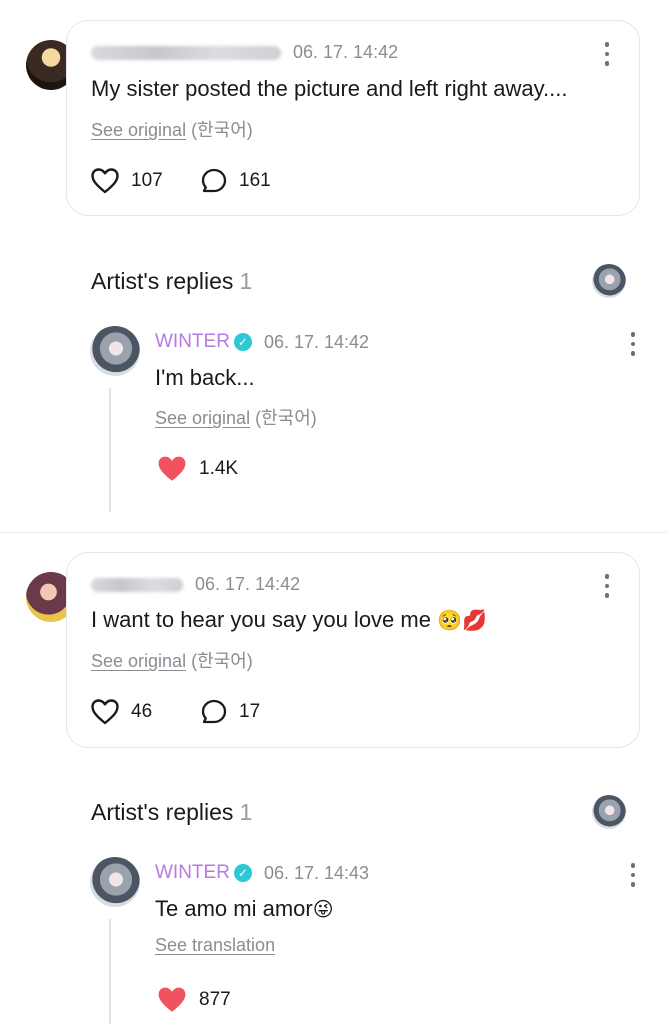 This screenshot has width=667, height=1024. I want to click on reply-like-count: 1.4K, so click(219, 468).